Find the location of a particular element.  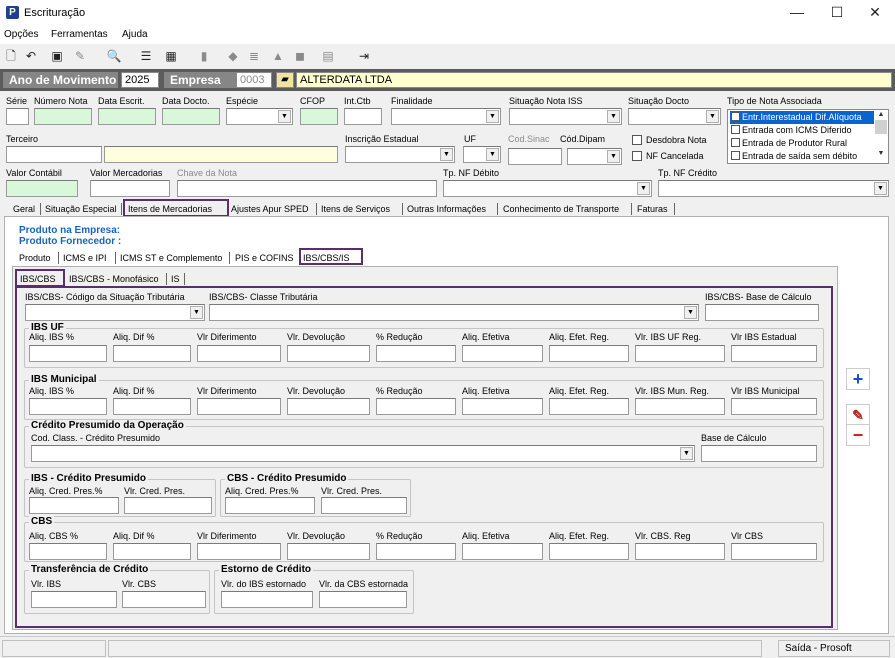

scrollbar: ▲ ▼ is located at coordinates (881, 136).